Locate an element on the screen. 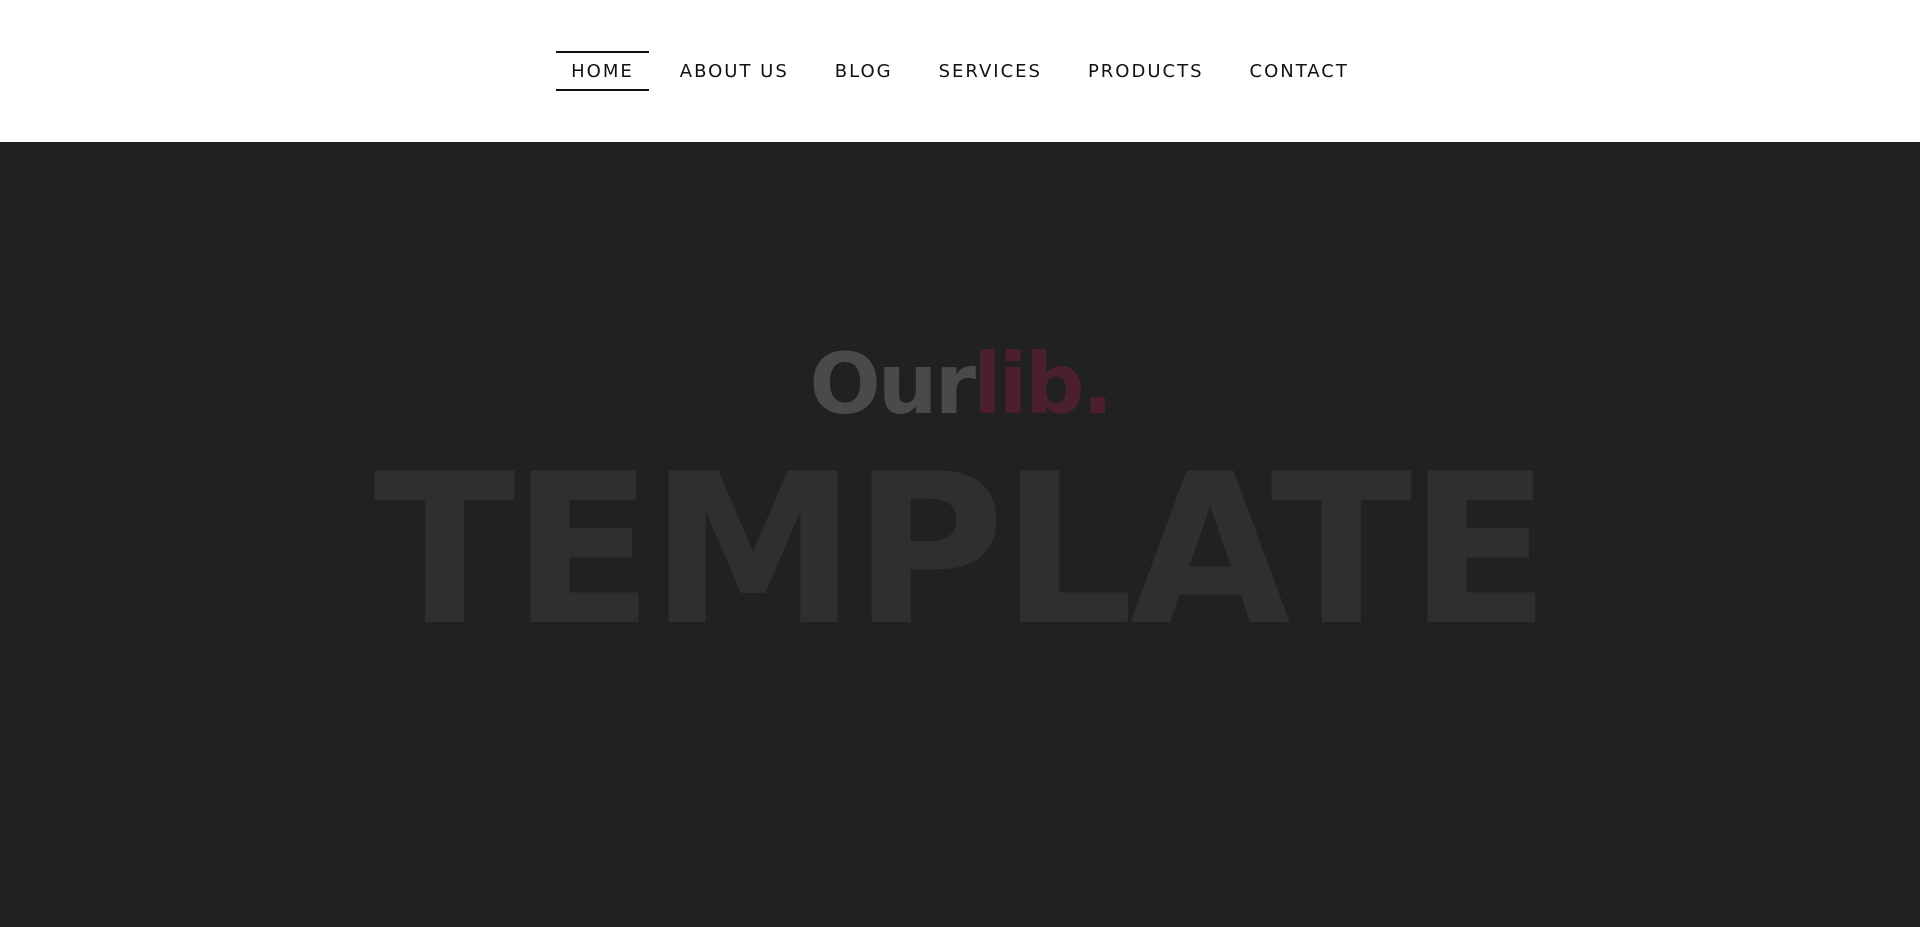 Image resolution: width=1920 pixels, height=927 pixels. brand-logo: Ourlib. is located at coordinates (960, 384).